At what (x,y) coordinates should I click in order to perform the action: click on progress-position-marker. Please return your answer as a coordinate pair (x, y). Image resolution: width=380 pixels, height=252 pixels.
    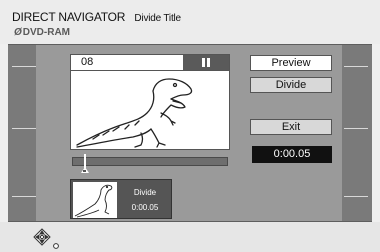
    Looking at the image, I should click on (85, 161).